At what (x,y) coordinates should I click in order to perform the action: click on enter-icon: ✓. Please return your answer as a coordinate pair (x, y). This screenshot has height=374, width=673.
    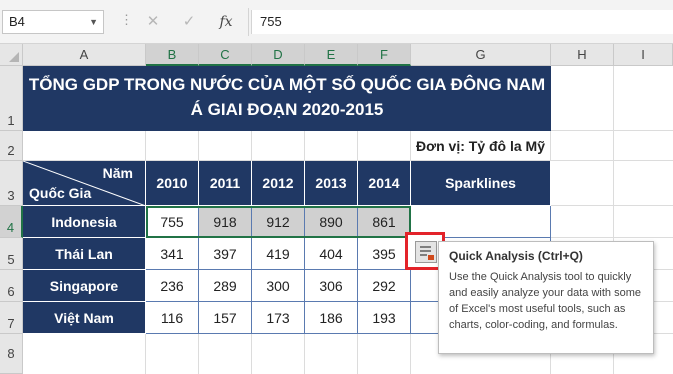
    Looking at the image, I should click on (189, 22).